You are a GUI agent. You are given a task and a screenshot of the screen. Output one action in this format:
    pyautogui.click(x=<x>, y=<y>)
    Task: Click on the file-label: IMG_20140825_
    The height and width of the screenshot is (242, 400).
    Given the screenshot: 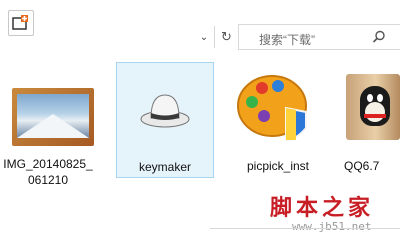 What is the action you would take?
    pyautogui.click(x=48, y=164)
    